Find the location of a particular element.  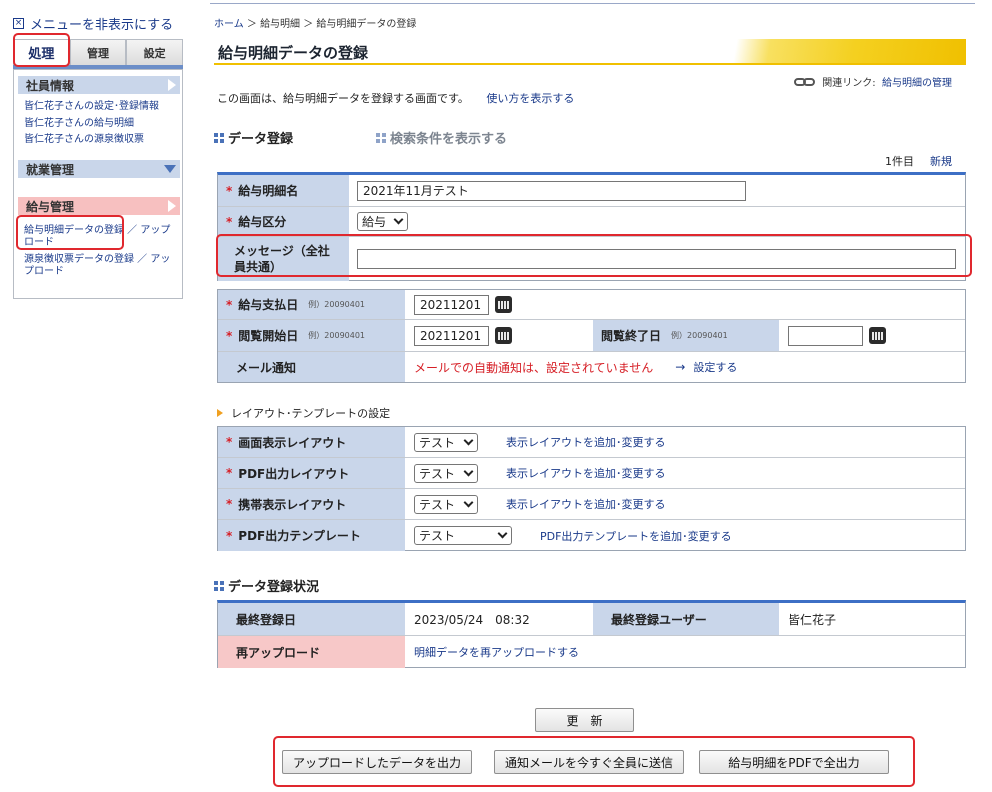

related-label: 関連リンク: is located at coordinates (849, 83).